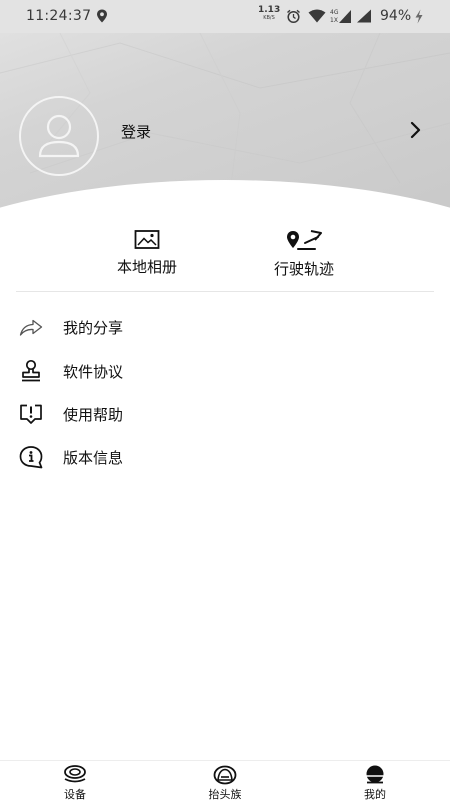 This screenshot has height=800, width=450. I want to click on status-time: 11:24:37, so click(59, 16).